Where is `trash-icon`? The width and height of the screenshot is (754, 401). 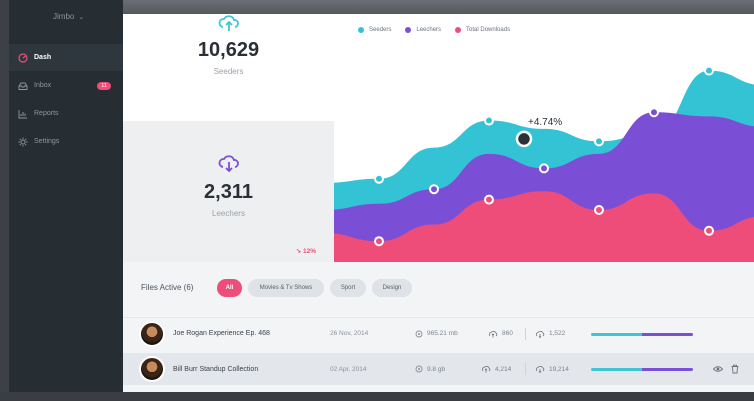
trash-icon is located at coordinates (735, 369).